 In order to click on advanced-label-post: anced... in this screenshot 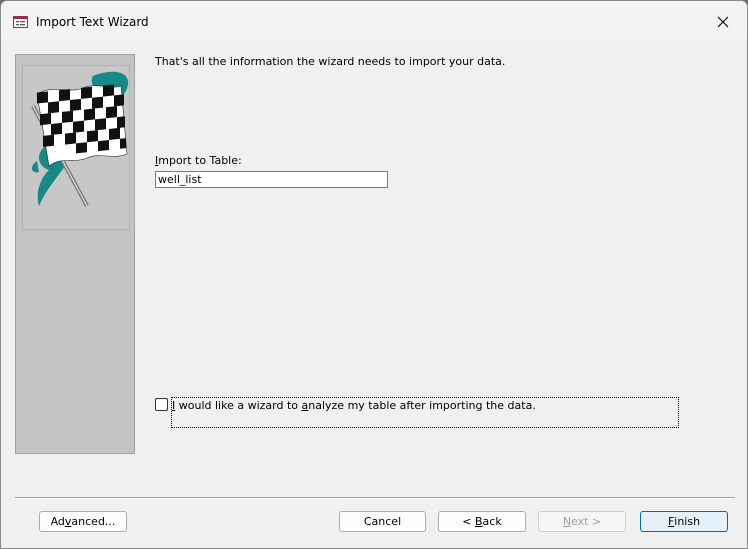, I will do `click(93, 521)`.